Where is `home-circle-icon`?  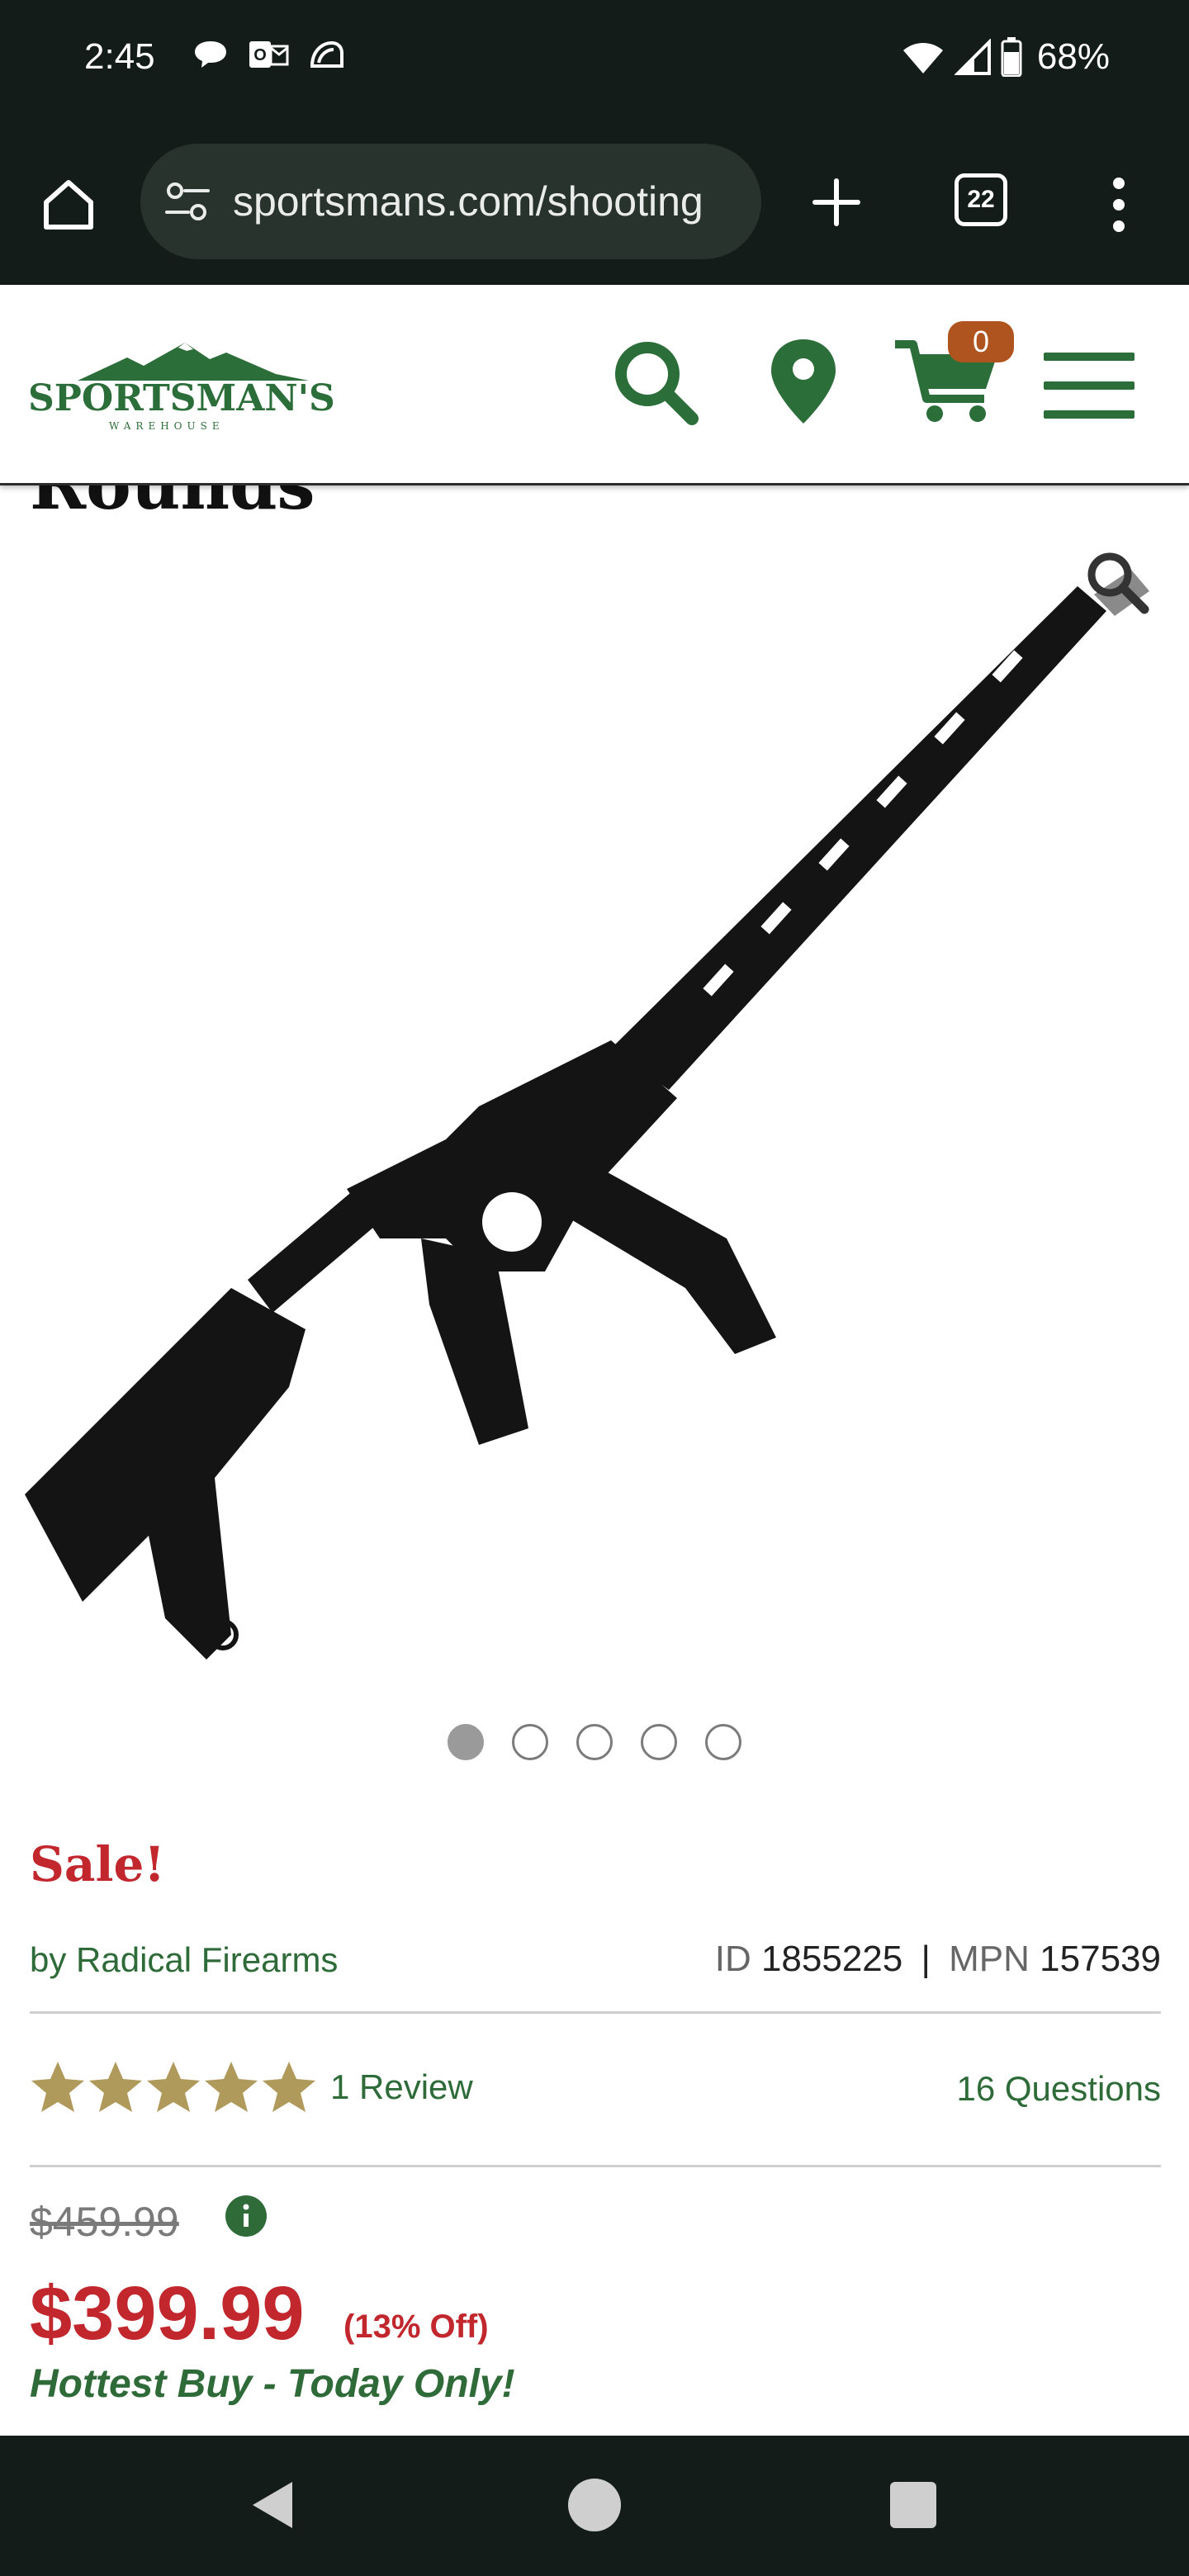
home-circle-icon is located at coordinates (594, 2505).